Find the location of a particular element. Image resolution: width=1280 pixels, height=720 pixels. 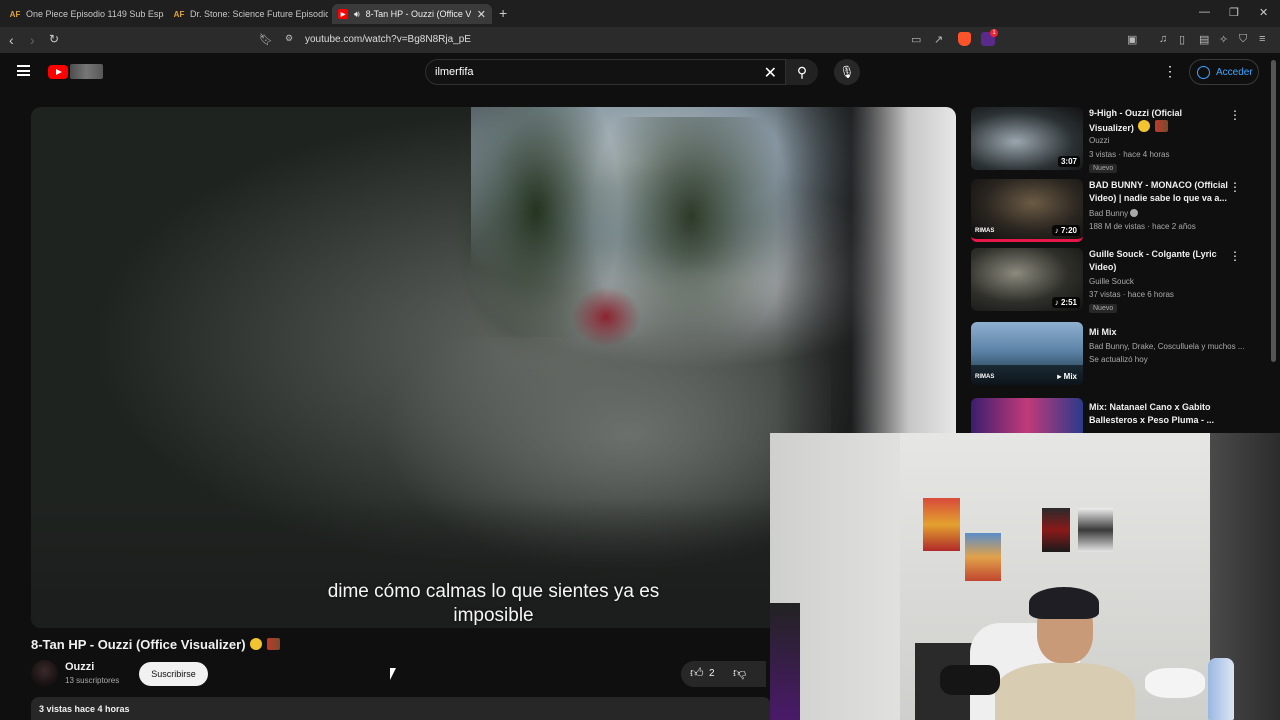

recommendation-meta: 3 vistas · hace 4 horas is located at coordinates (1129, 154).